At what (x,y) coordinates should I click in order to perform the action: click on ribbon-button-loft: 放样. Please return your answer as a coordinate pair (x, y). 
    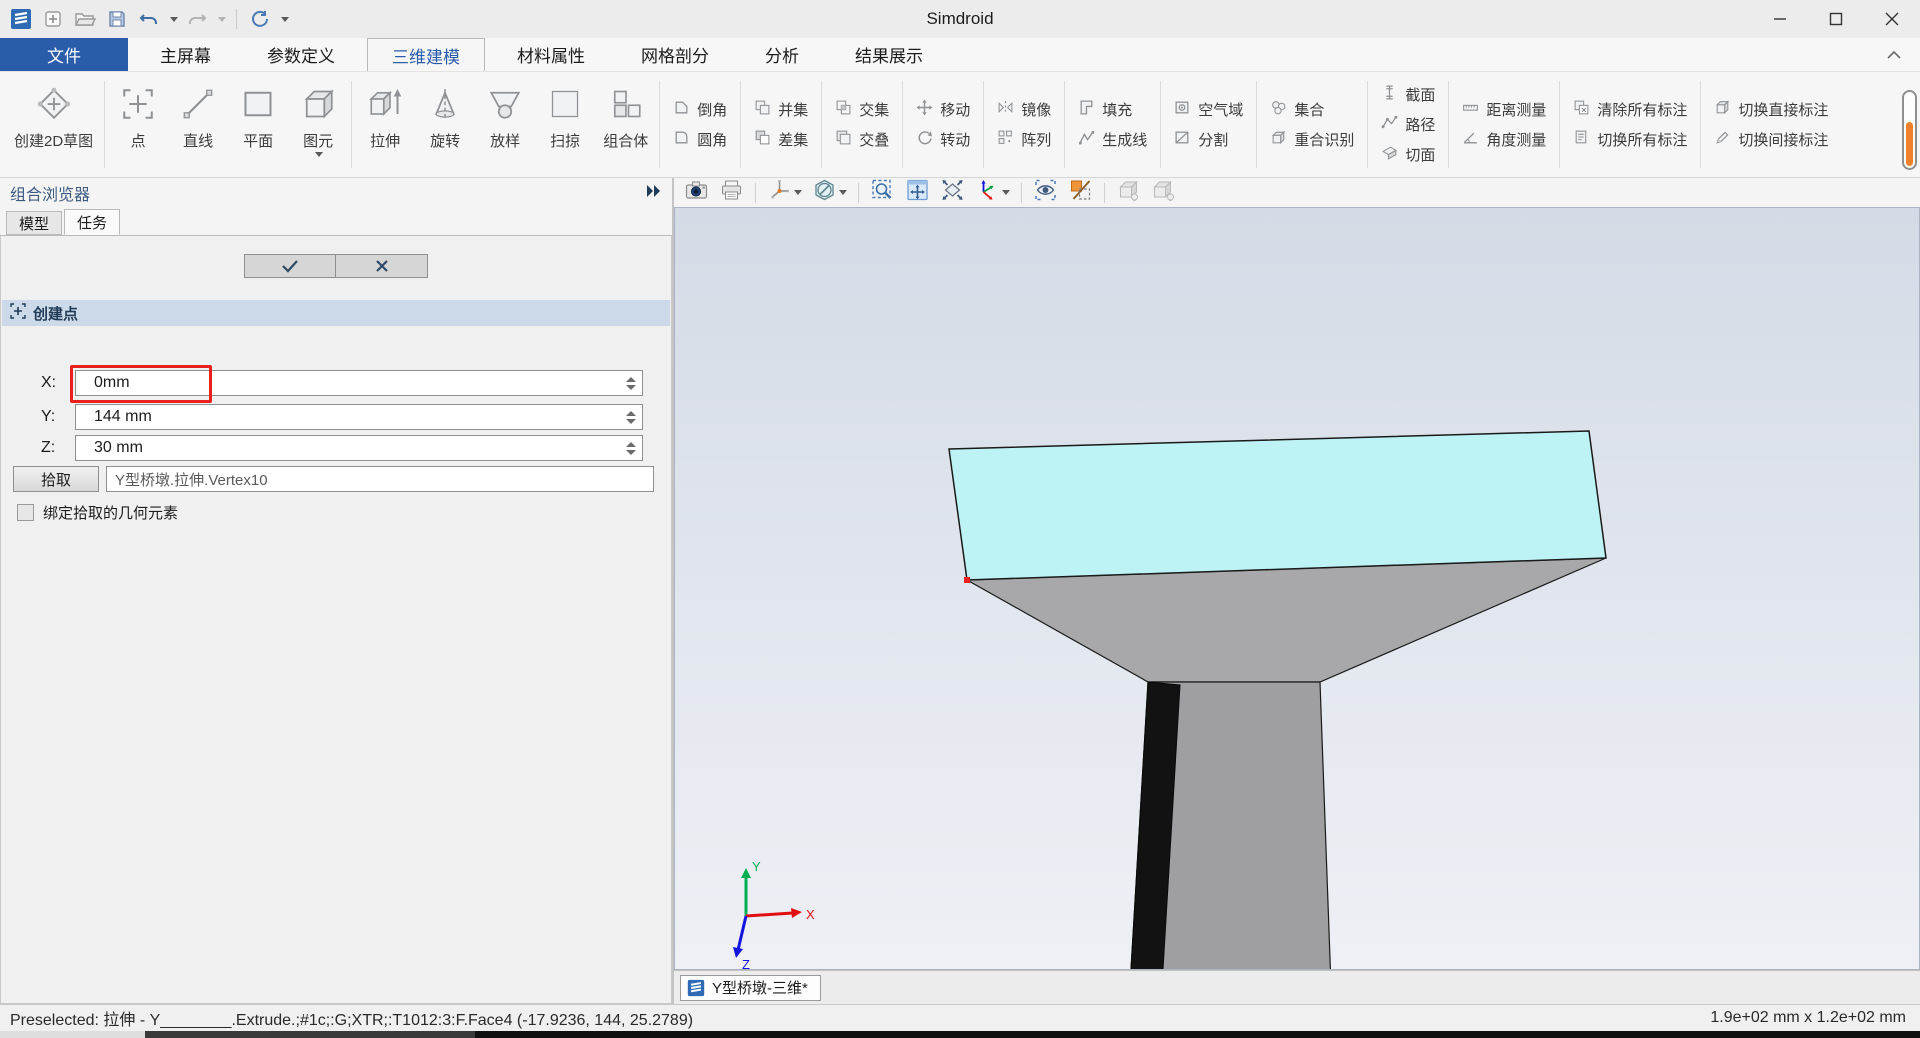
    Looking at the image, I should click on (505, 124).